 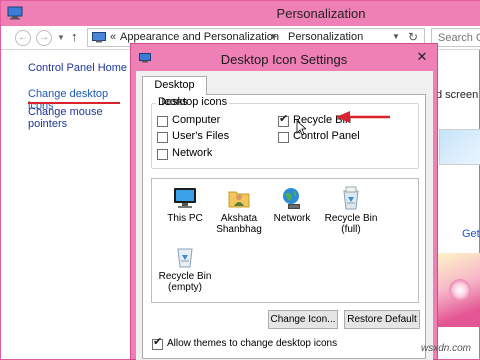 I want to click on breadcrumb-personalization: Personalization, so click(x=325, y=37).